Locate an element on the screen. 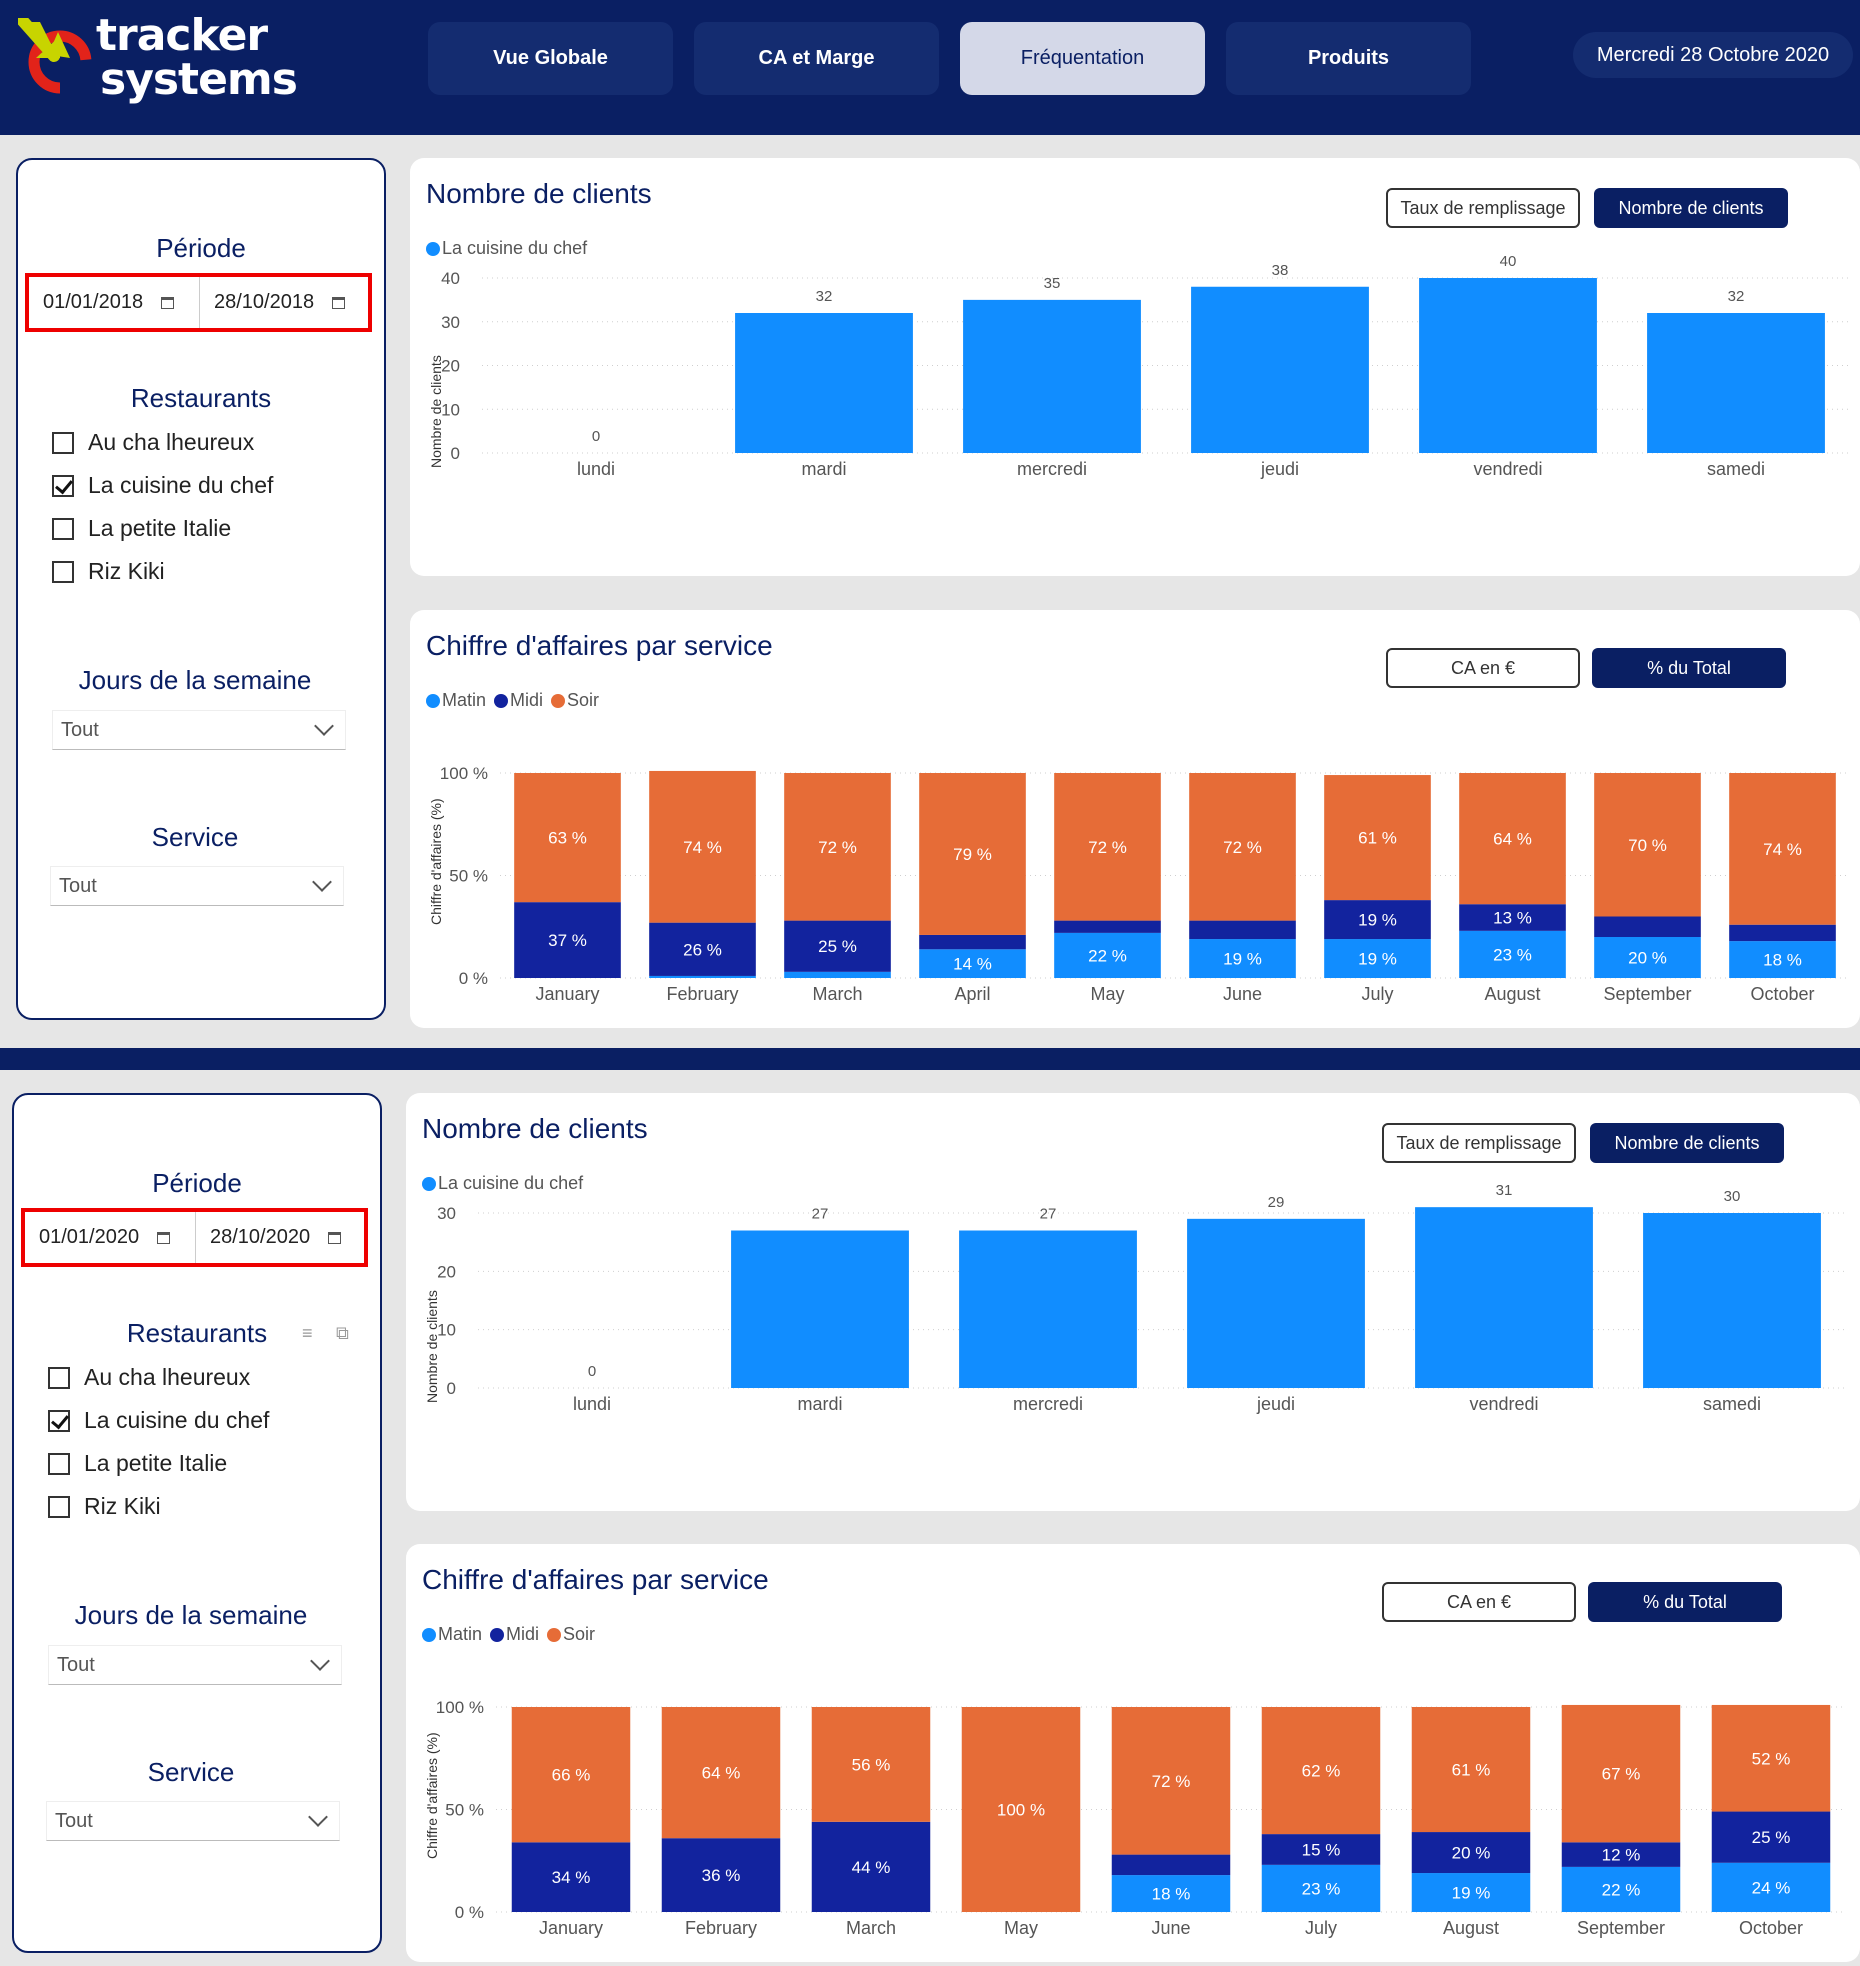  data-label: 0 is located at coordinates (592, 1371).